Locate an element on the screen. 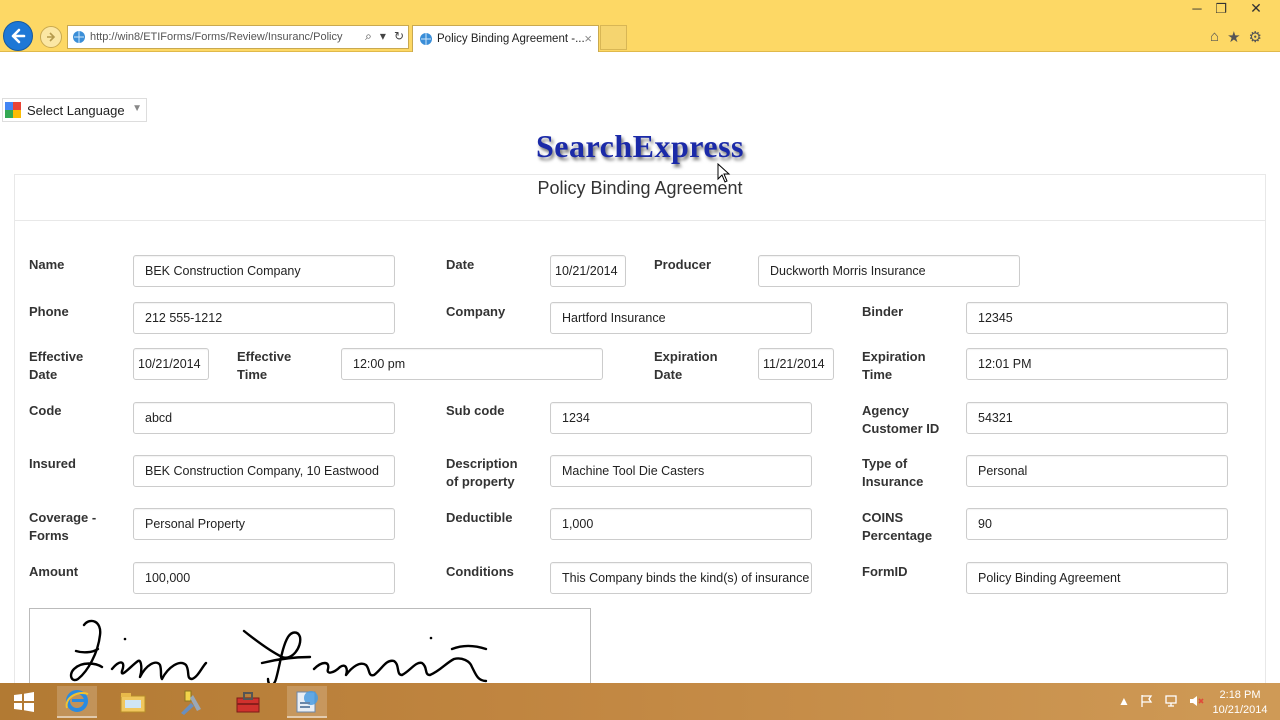  form-title: Policy Binding Agreement is located at coordinates (640, 188).